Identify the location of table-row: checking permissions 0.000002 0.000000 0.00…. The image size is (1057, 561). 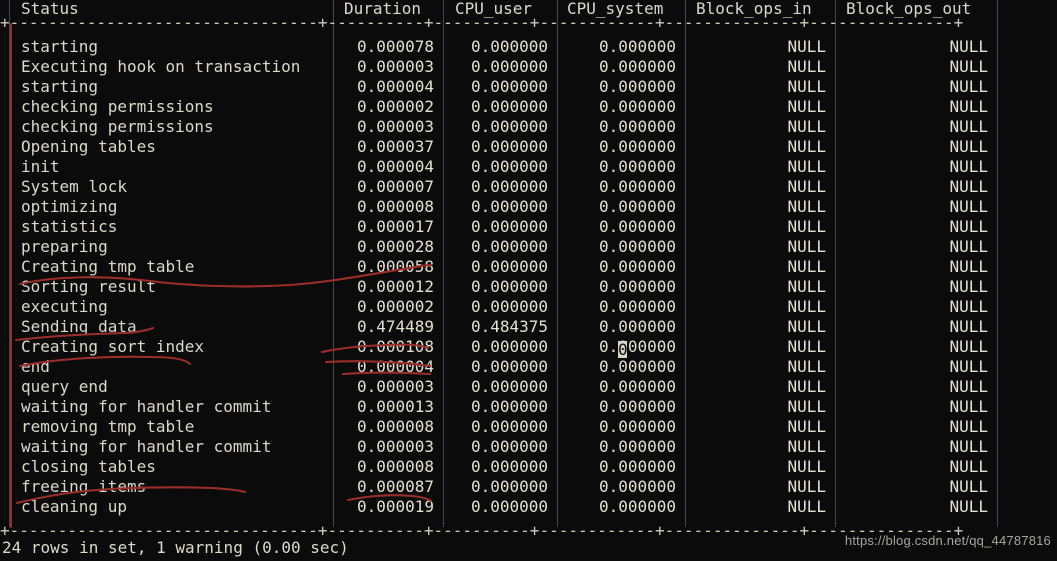
(528, 107).